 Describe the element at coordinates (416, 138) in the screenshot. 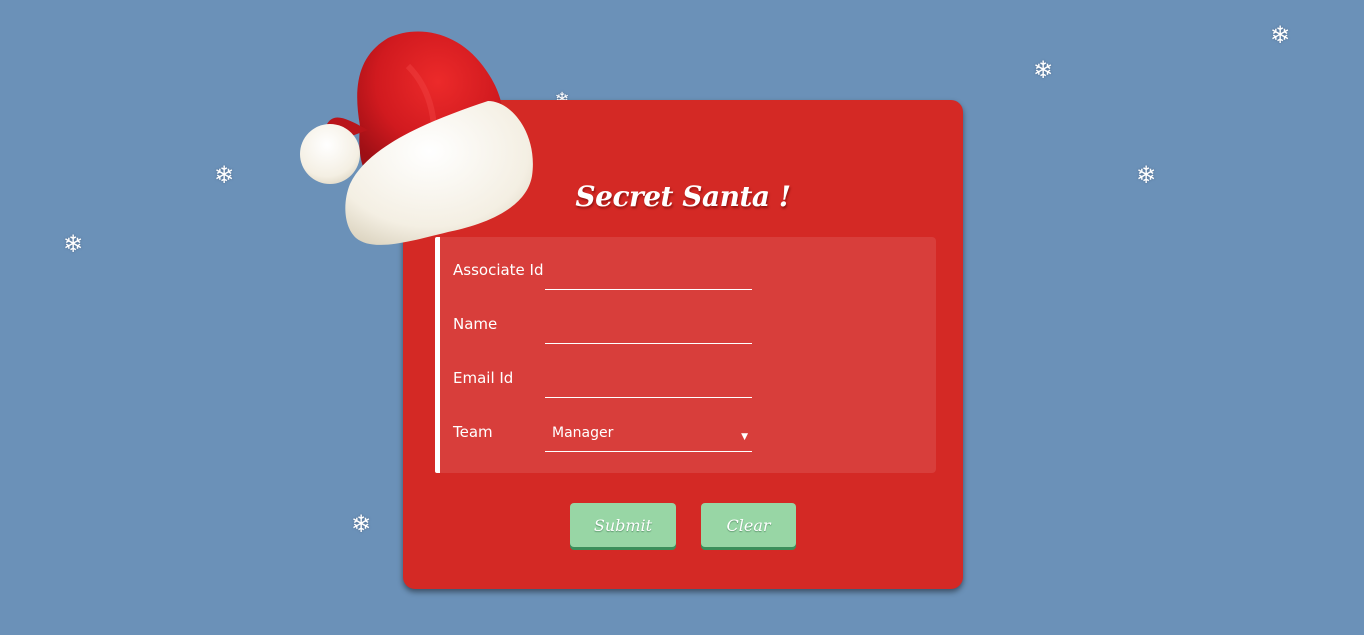

I see `santa-hat-icon` at that location.